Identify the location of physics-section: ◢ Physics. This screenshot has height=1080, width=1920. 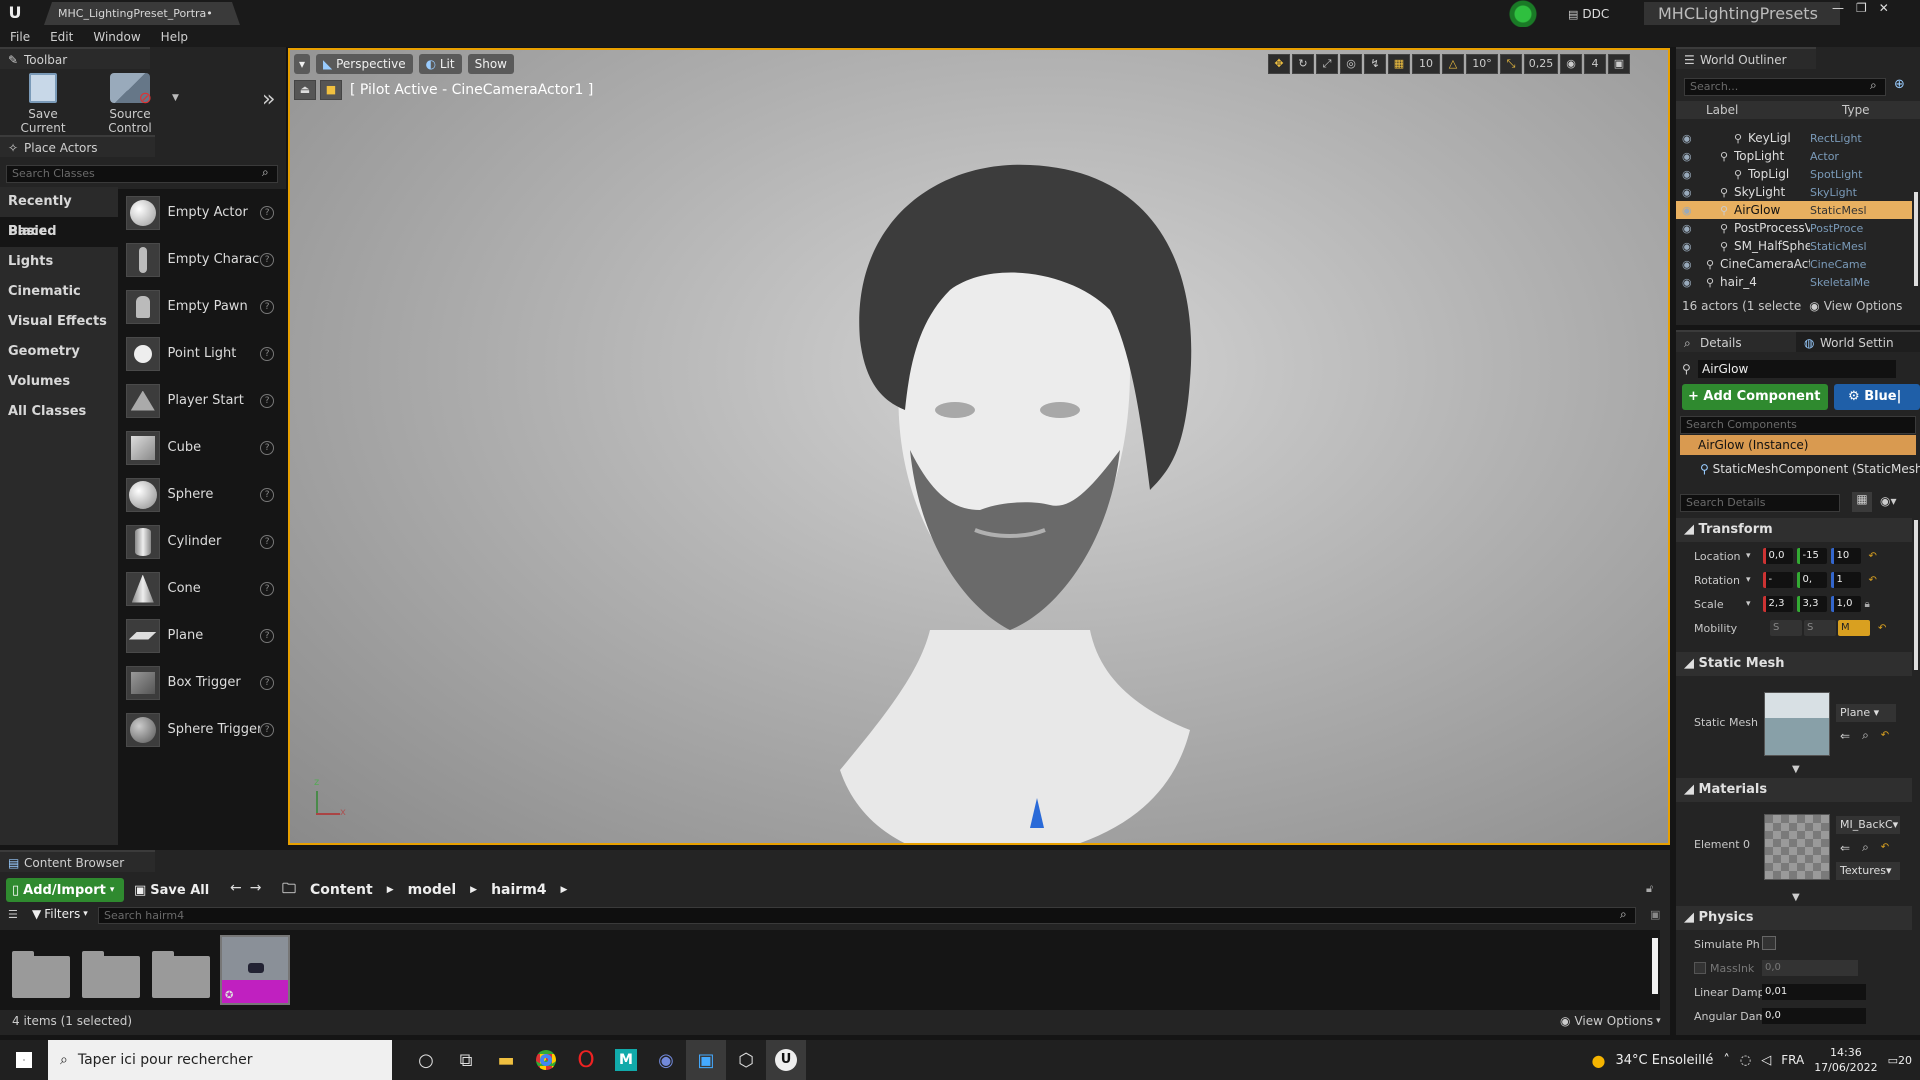
(1794, 918).